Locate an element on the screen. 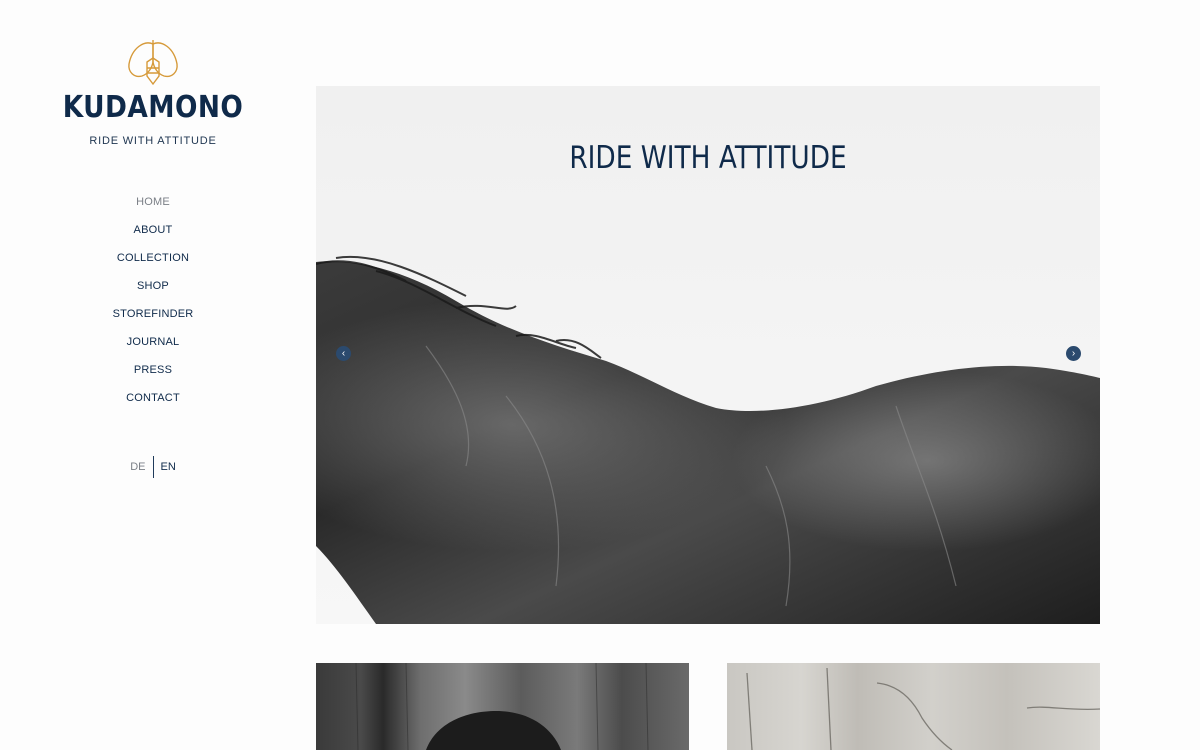 This screenshot has width=1200, height=750. language-divider is located at coordinates (153, 467).